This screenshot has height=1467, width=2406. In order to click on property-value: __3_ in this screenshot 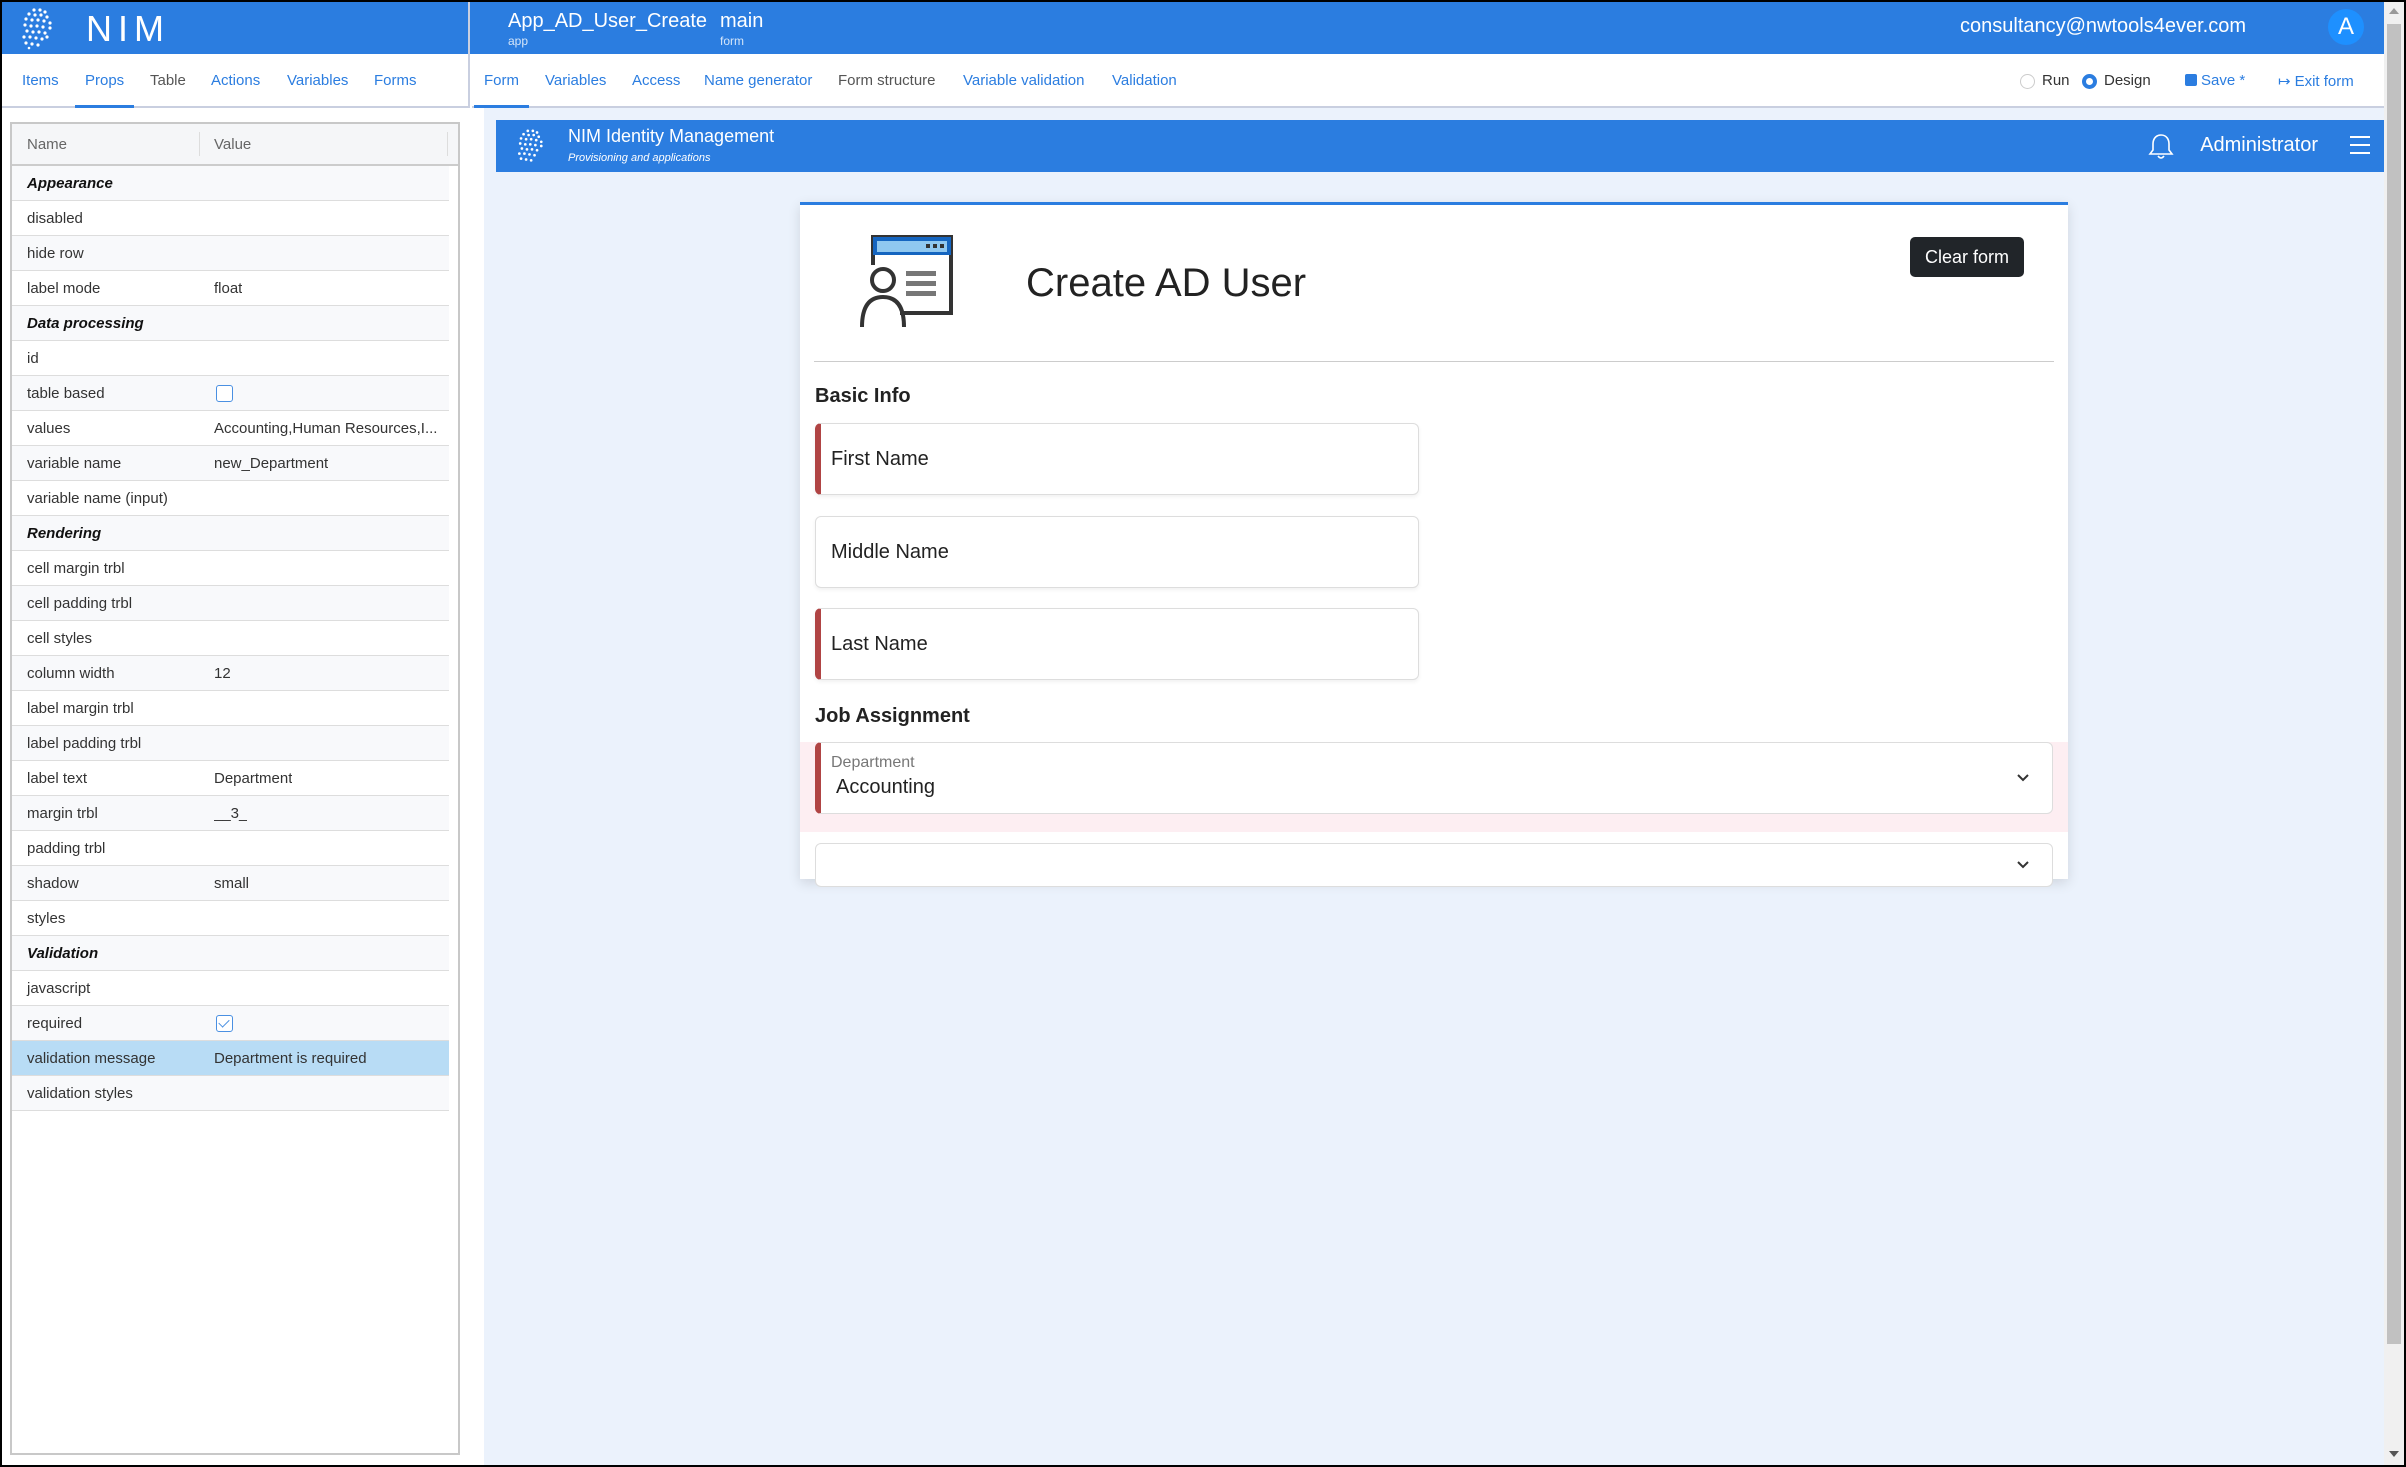, I will do `click(230, 813)`.